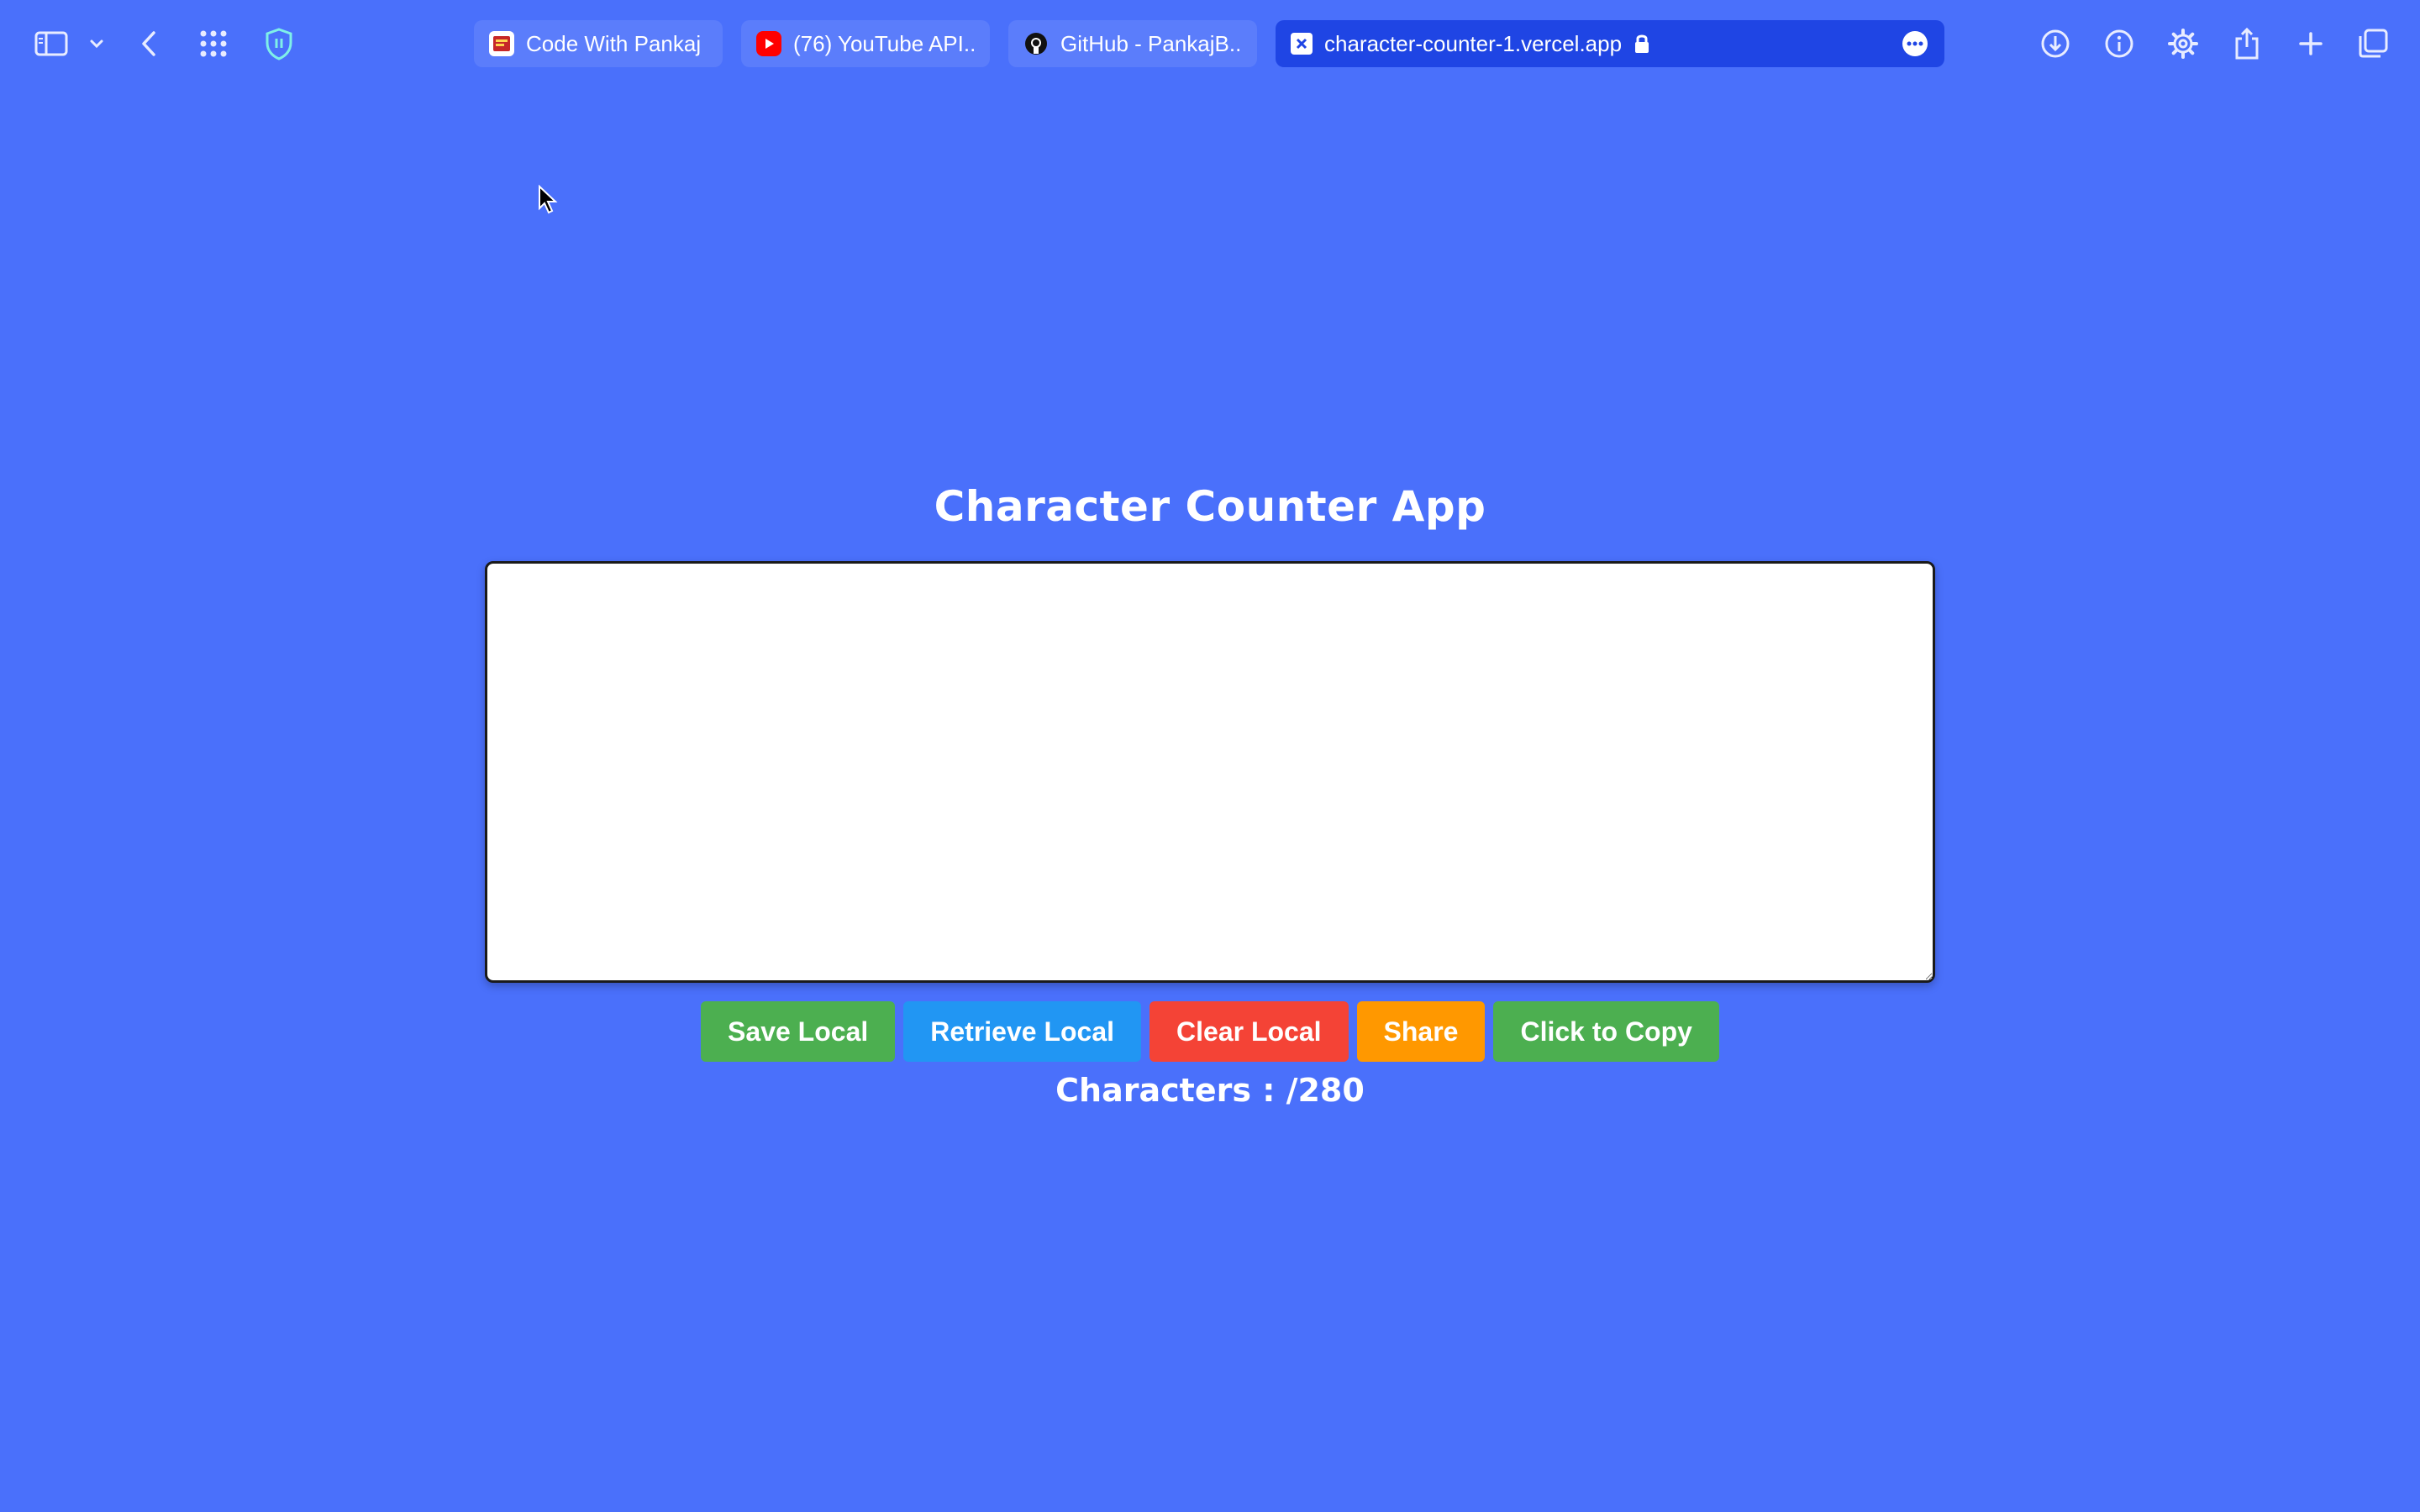  Describe the element at coordinates (96, 43) in the screenshot. I see `chevron-down-icon` at that location.